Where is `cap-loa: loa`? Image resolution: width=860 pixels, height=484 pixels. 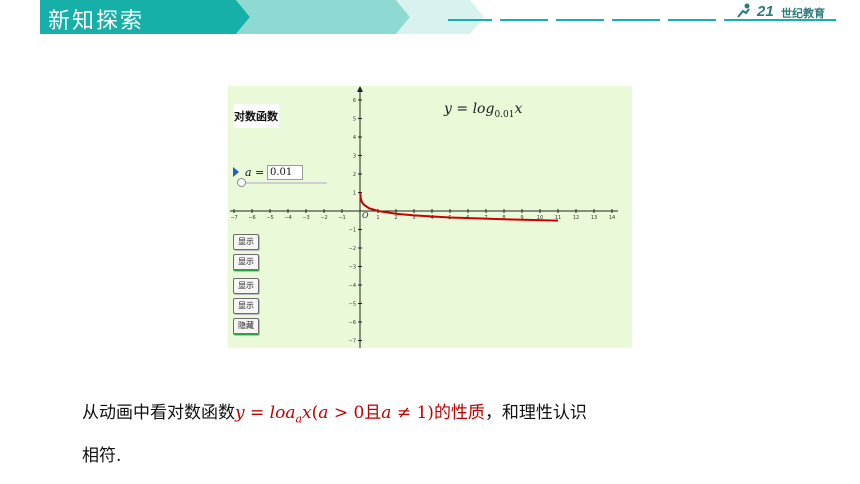 cap-loa: loa is located at coordinates (282, 413).